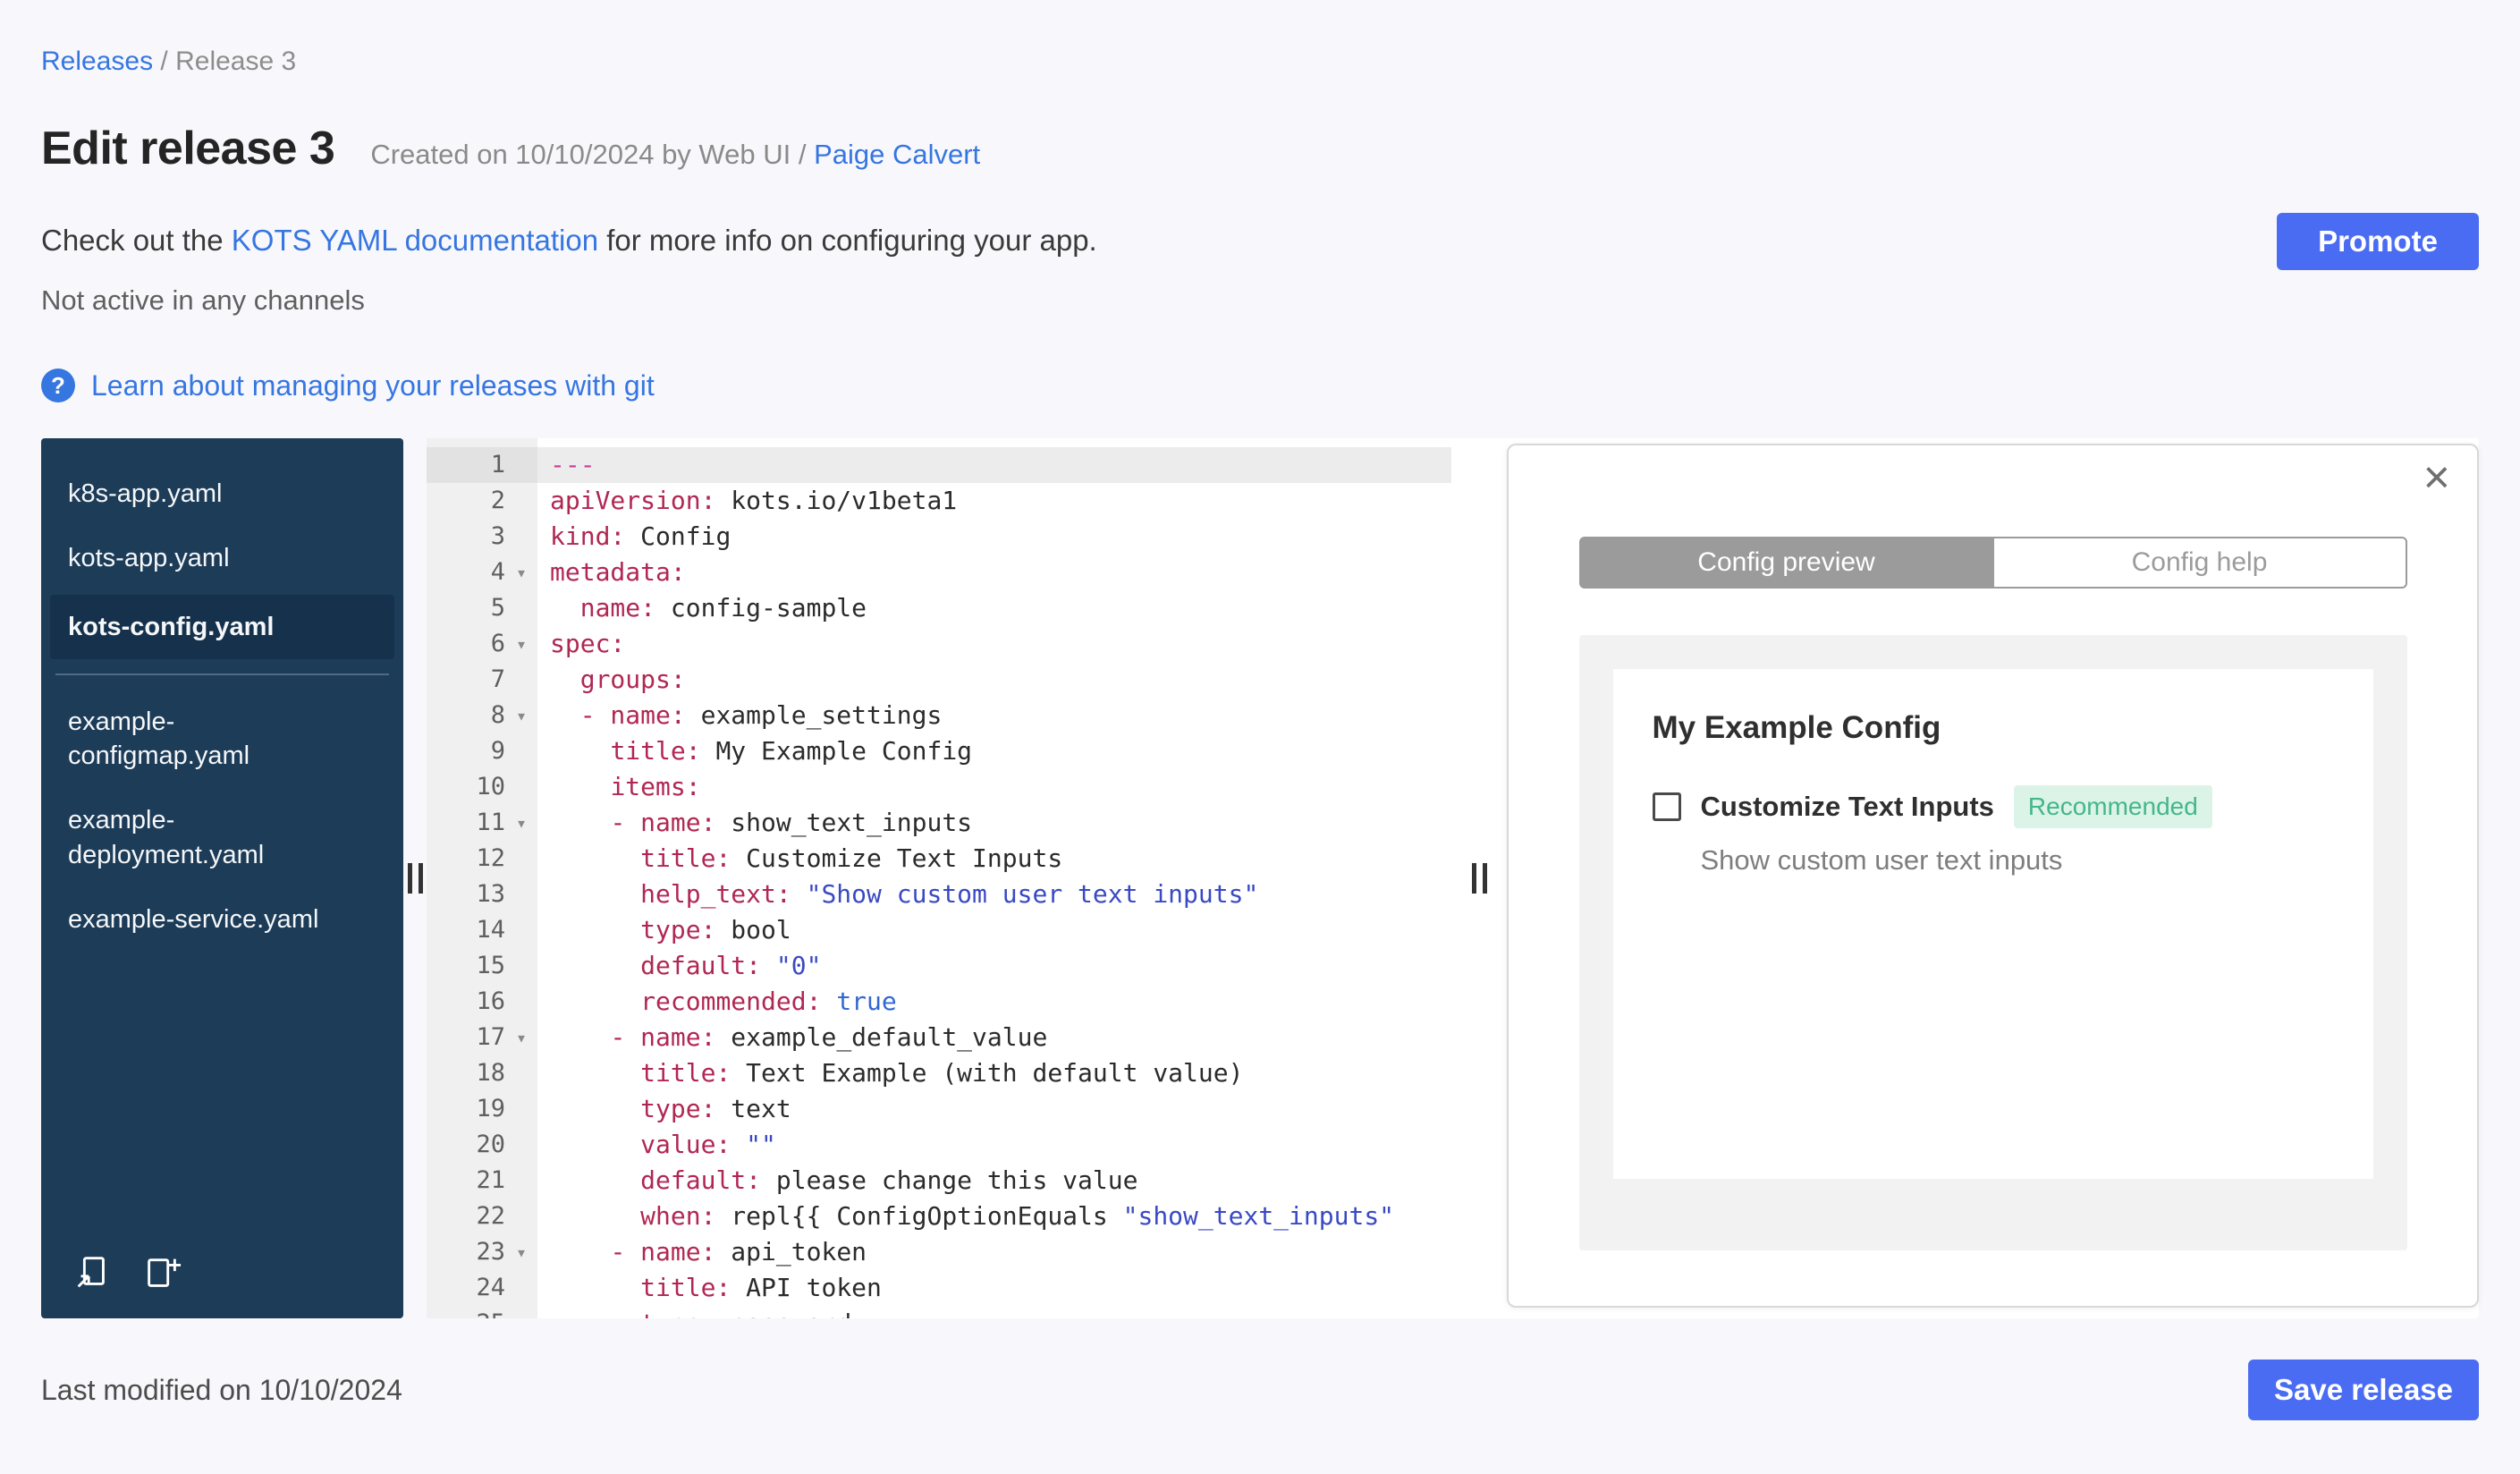  What do you see at coordinates (581, 644) in the screenshot?
I see `code-line: spec:` at bounding box center [581, 644].